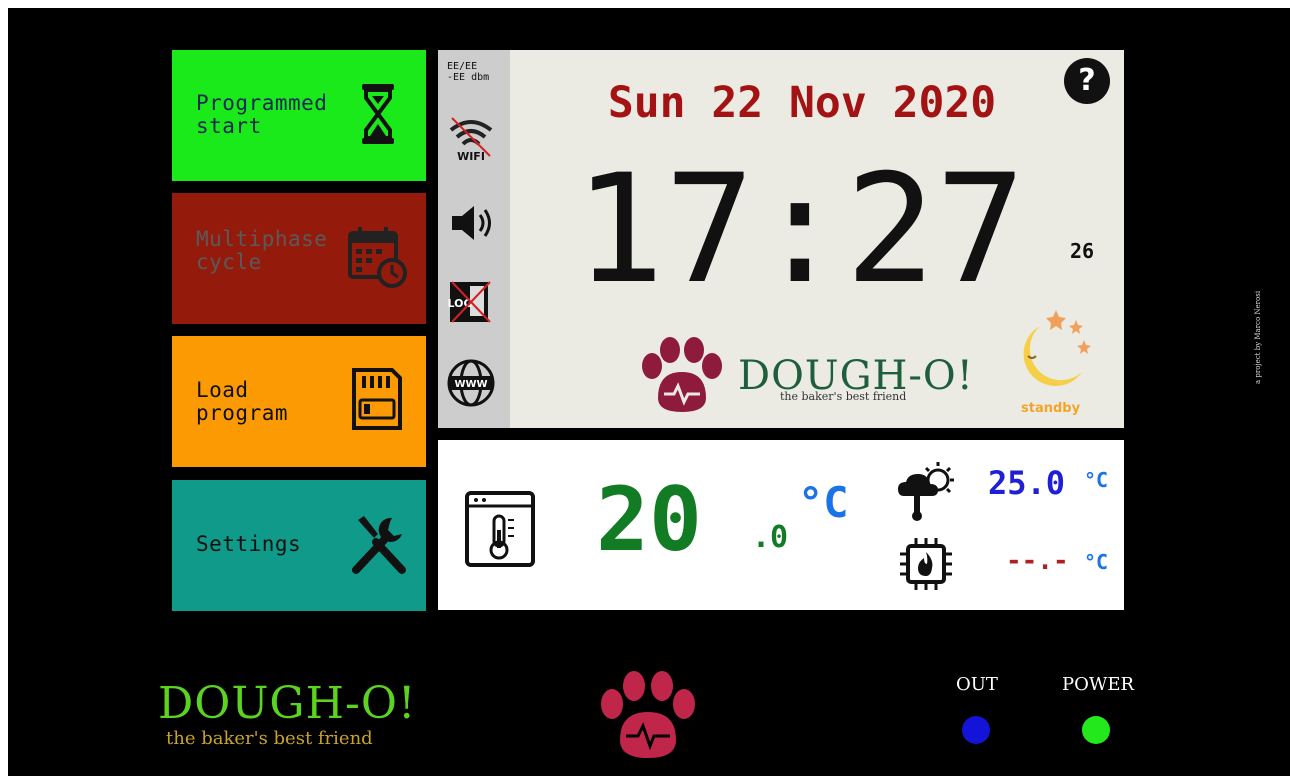 The image size is (1290, 776). I want to click on sd-card-icon, so click(377, 399).